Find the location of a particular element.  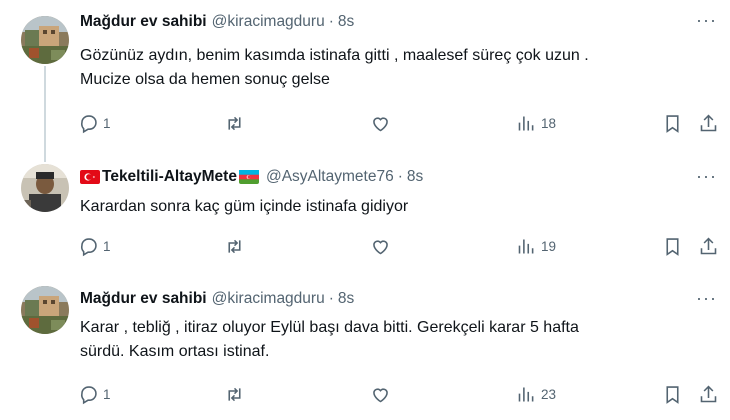

views-button: 19 is located at coordinates (536, 246).